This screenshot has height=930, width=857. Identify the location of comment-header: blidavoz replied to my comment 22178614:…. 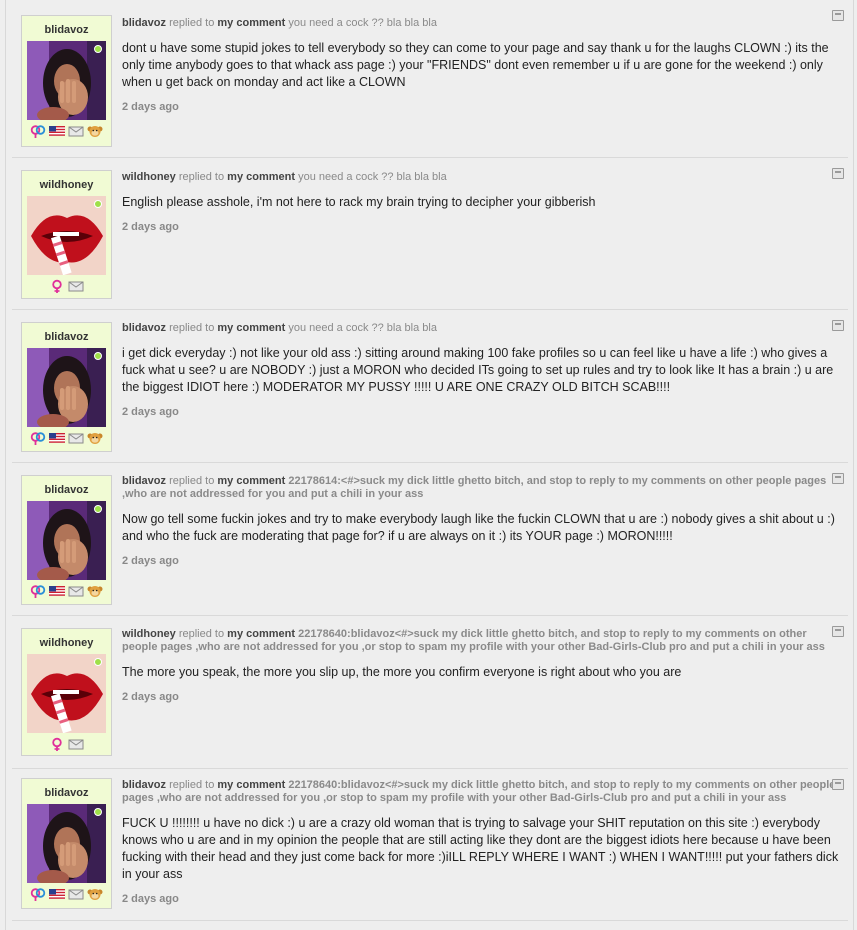
(481, 488).